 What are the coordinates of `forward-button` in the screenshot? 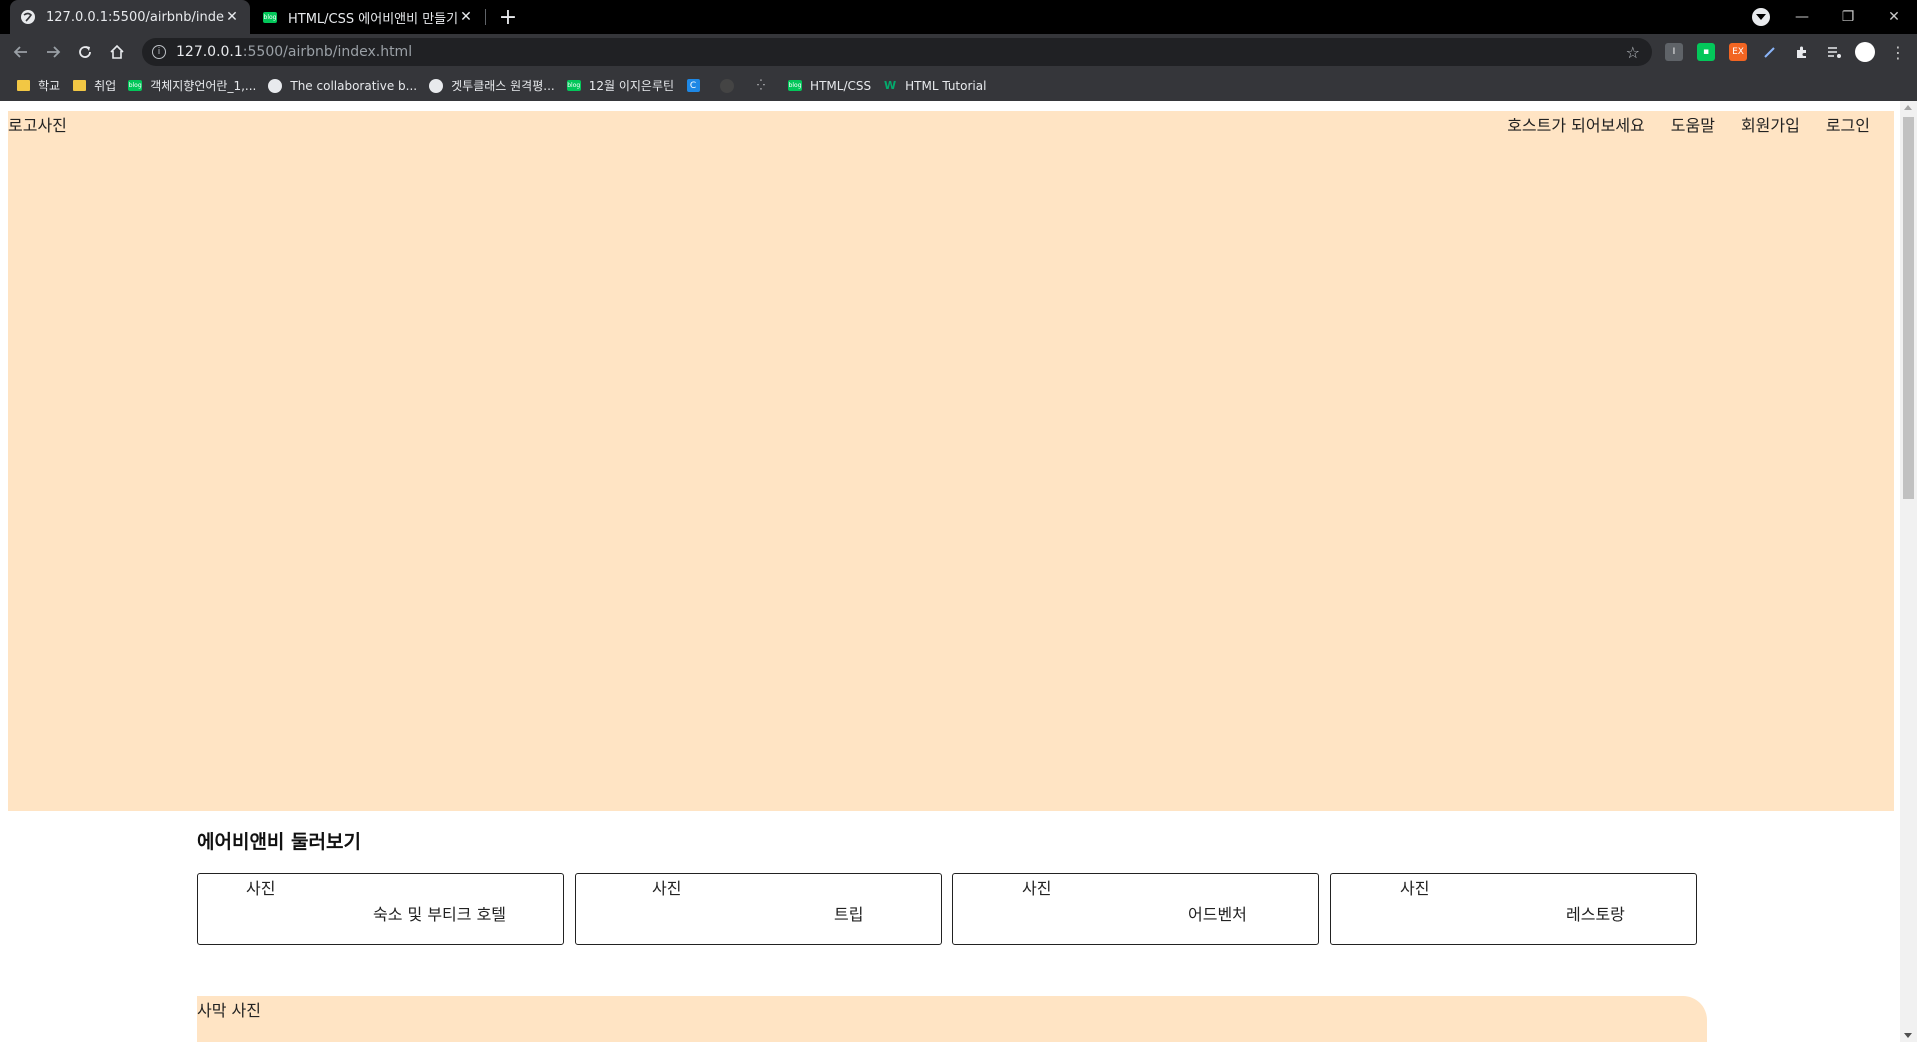 It's located at (53, 52).